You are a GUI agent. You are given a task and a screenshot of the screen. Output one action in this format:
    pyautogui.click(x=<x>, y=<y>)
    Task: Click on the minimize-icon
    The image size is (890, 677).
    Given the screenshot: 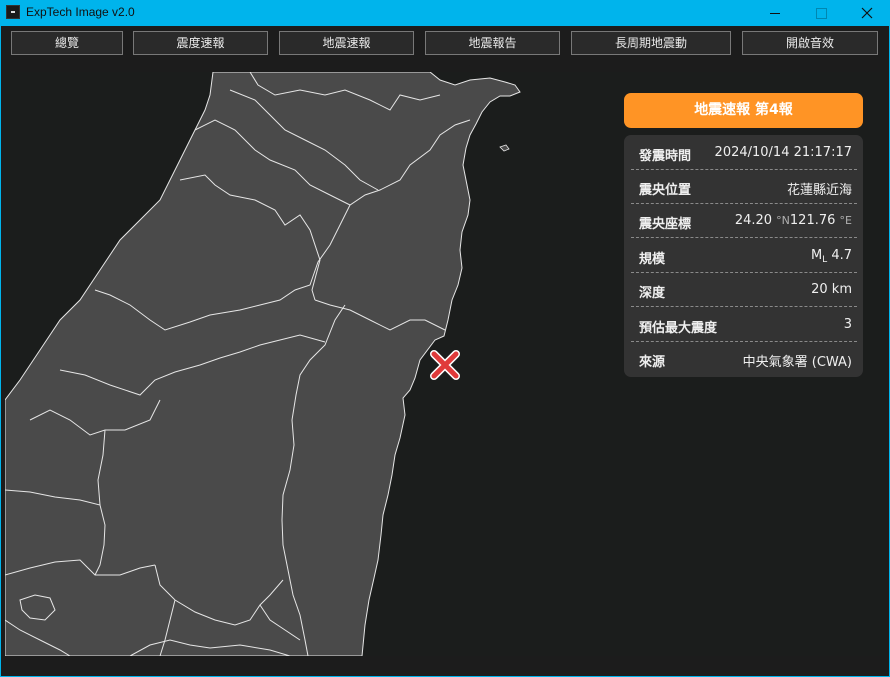 What is the action you would take?
    pyautogui.click(x=775, y=13)
    